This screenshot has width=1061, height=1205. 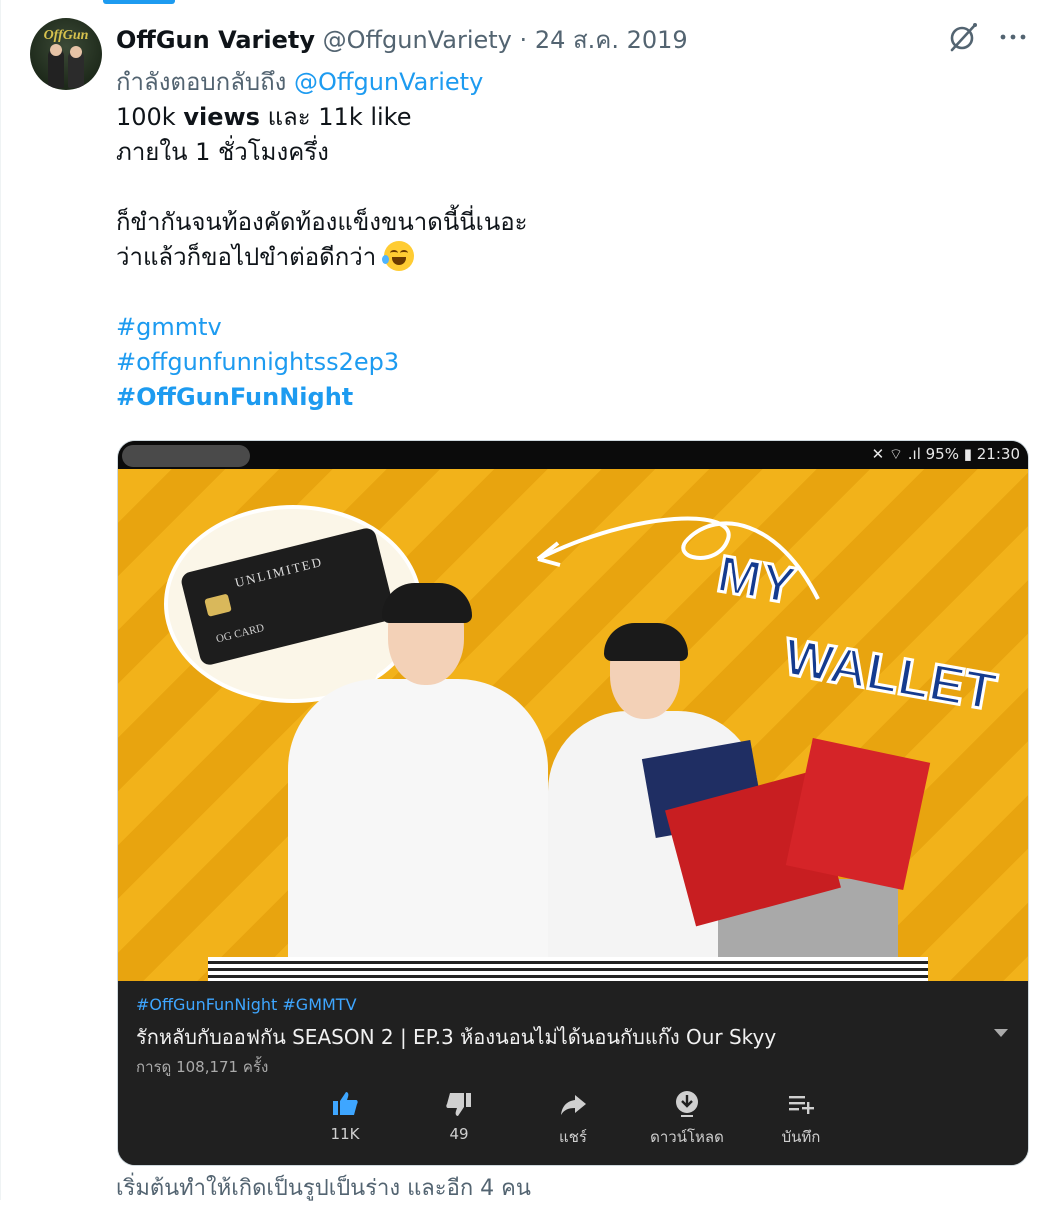 I want to click on avatar: OffGun, so click(x=66, y=54).